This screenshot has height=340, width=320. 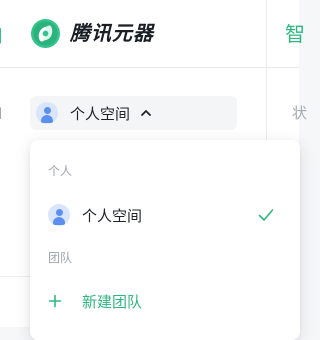 What do you see at coordinates (2, 34) in the screenshot?
I see `edge-cropped-glyph: ■` at bounding box center [2, 34].